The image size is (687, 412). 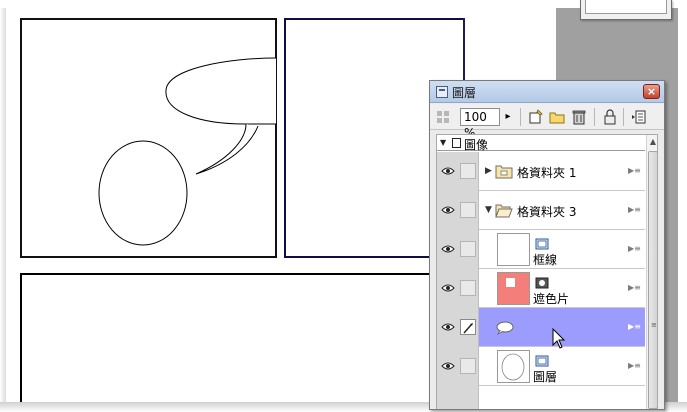 I want to click on layer-row, so click(x=541, y=397).